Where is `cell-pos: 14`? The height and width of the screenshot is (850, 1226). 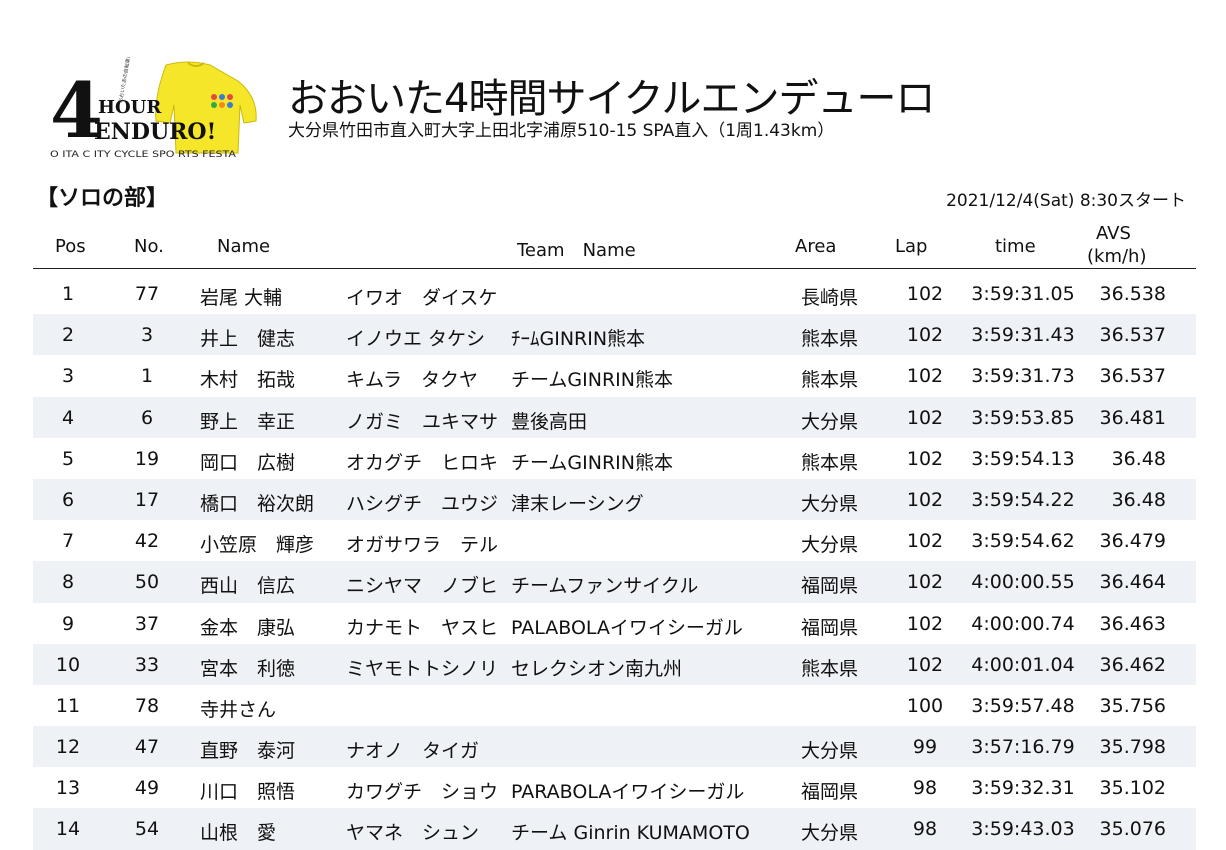 cell-pos: 14 is located at coordinates (68, 829).